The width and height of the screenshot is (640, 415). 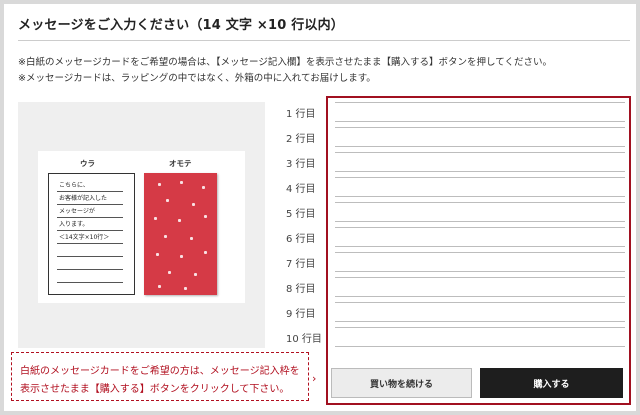 What do you see at coordinates (84, 237) in the screenshot?
I see `sample-text-line: ＜14文字×10行＞` at bounding box center [84, 237].